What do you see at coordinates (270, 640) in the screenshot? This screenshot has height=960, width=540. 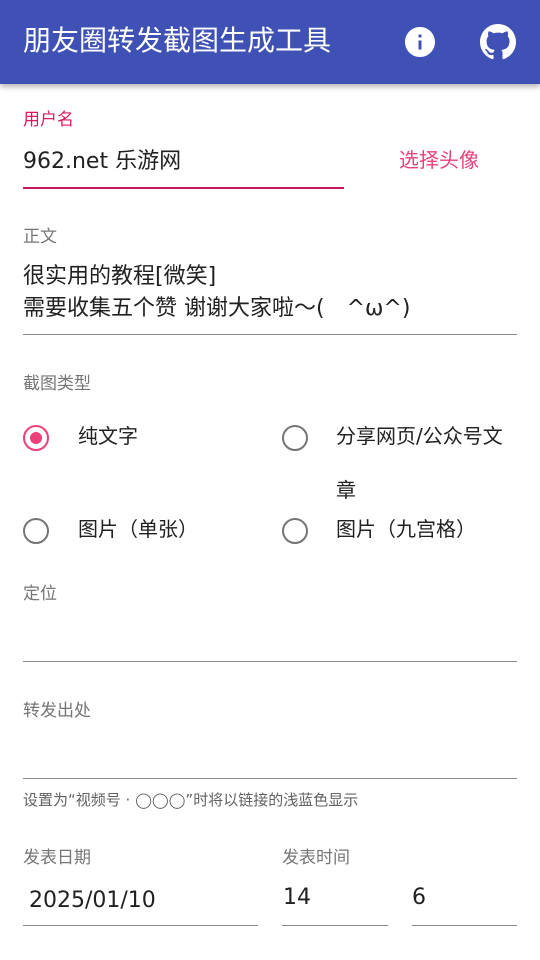 I see `location-input` at bounding box center [270, 640].